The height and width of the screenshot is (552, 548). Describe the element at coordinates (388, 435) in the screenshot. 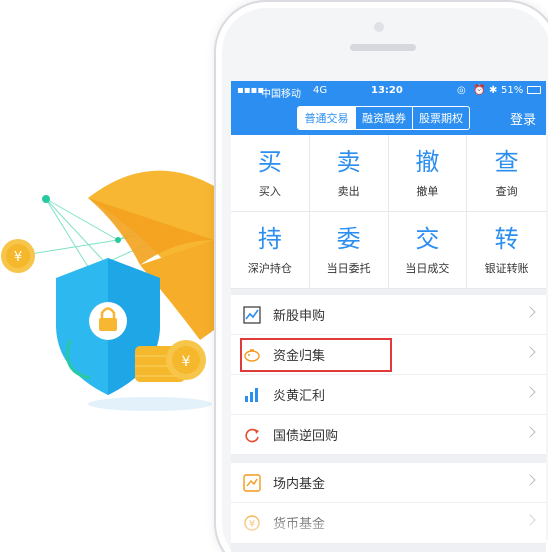

I see `list-item-reverse-repo: 国债逆回购` at that location.